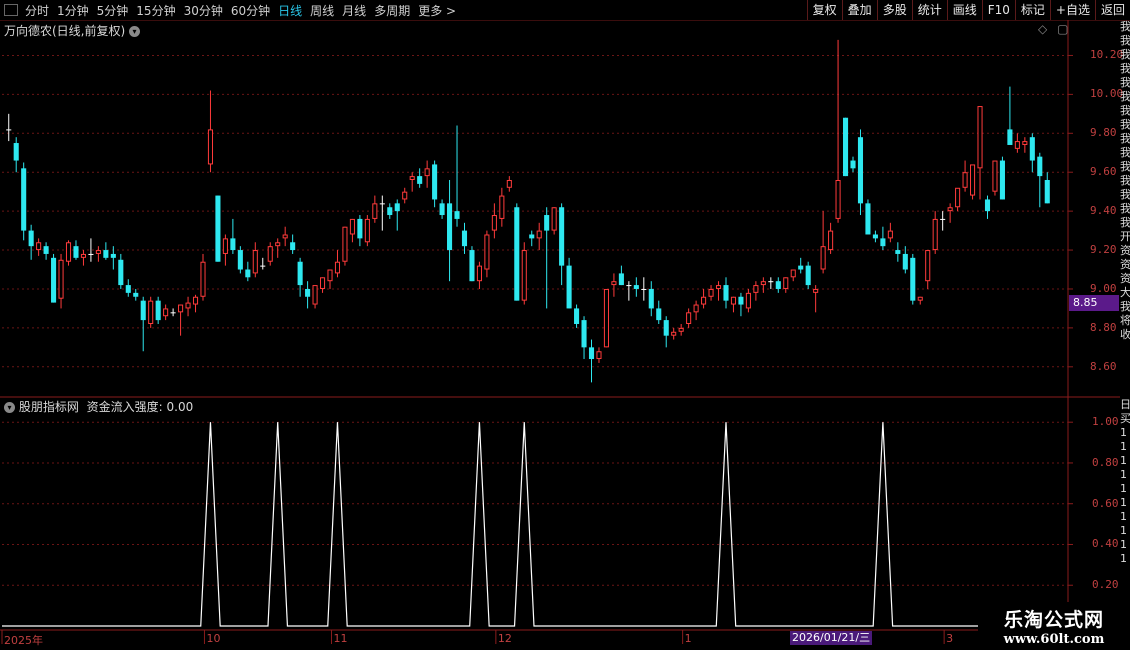 The image size is (1130, 650). Describe the element at coordinates (1054, 626) in the screenshot. I see `watermark: 乐淘公式网 www.60lt.com` at that location.